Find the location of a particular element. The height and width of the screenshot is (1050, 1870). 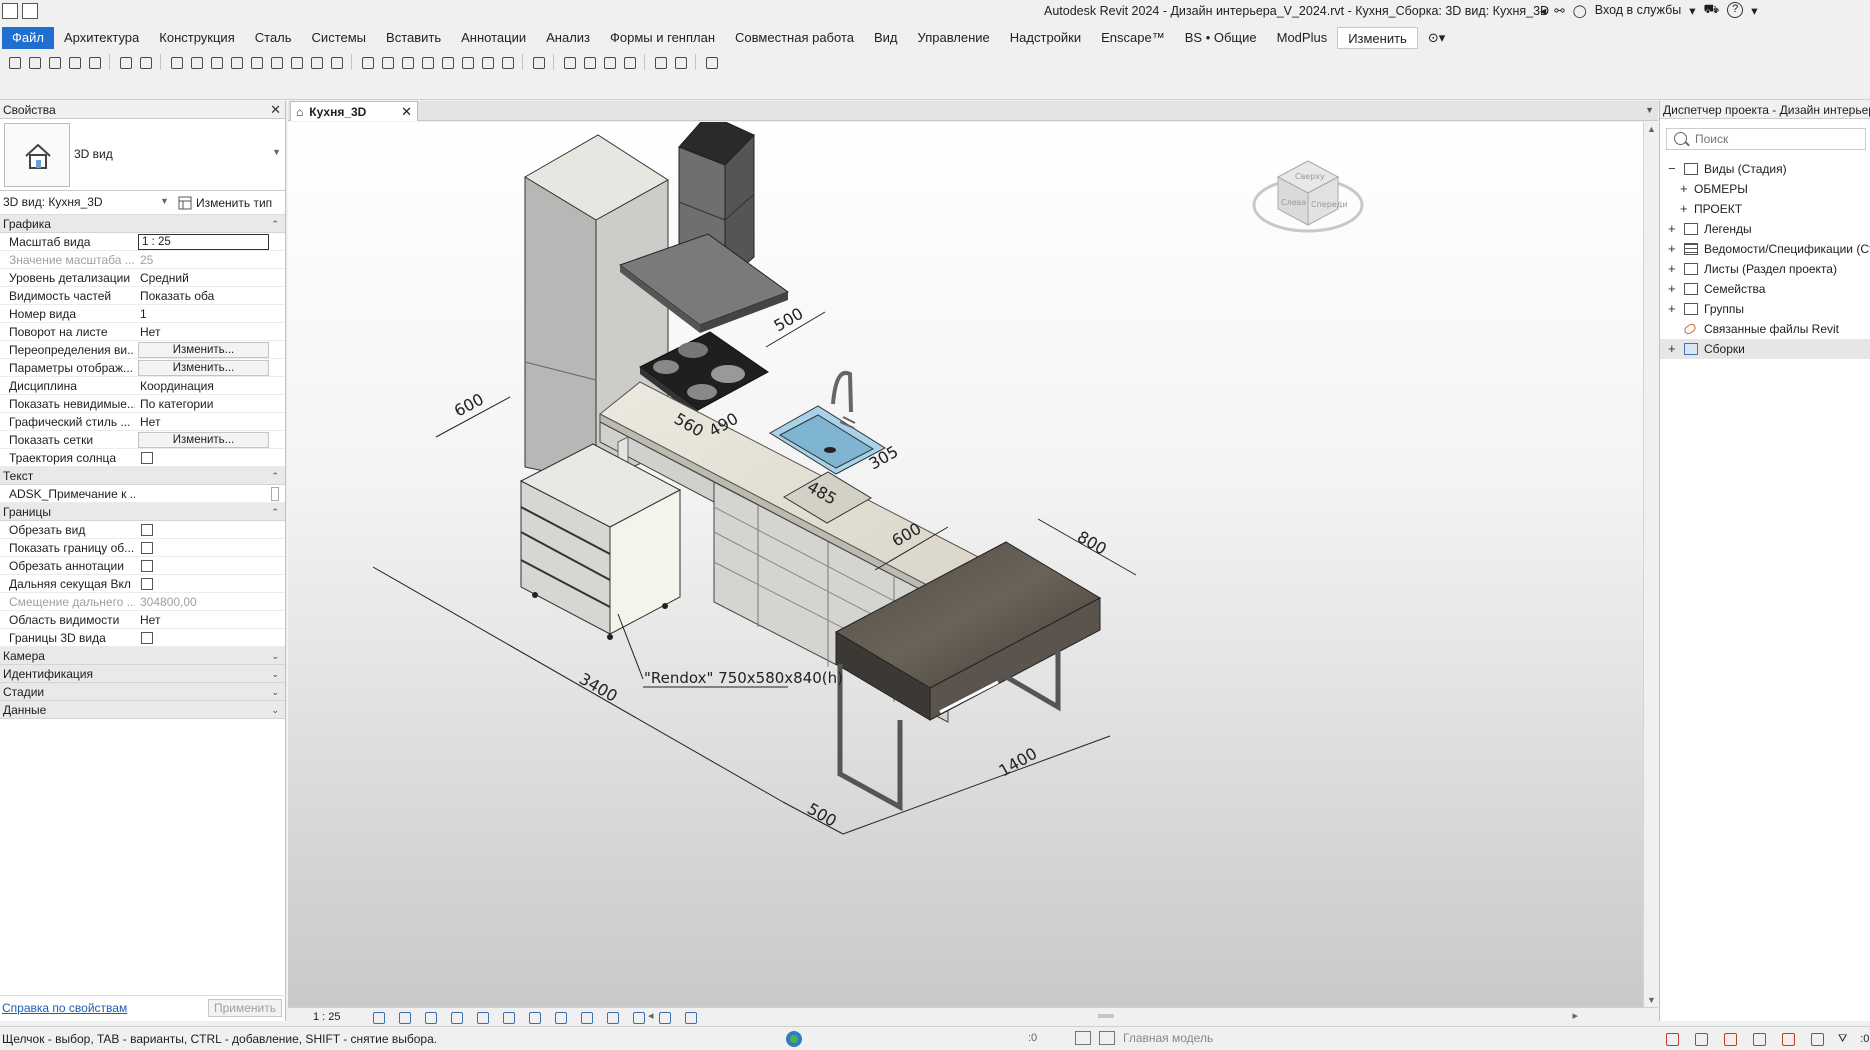

property-value: Средний is located at coordinates (210, 278).